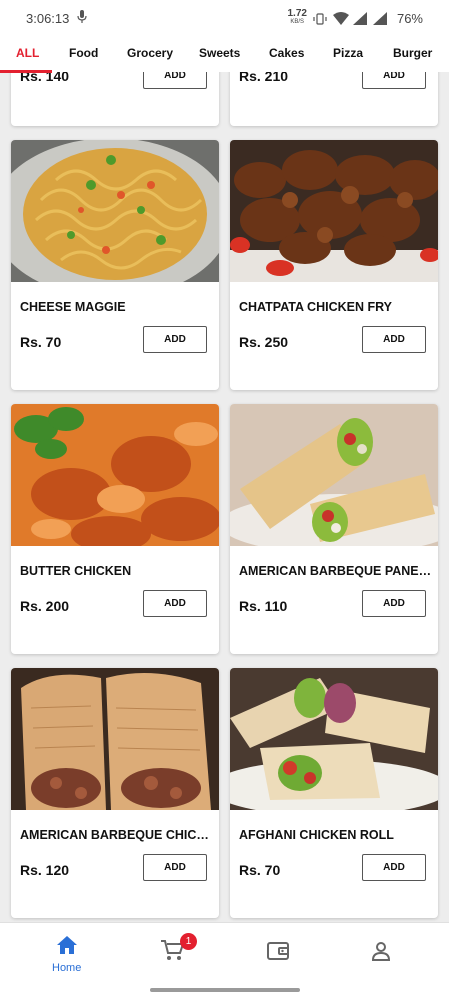  I want to click on wrap-image, so click(334, 475).